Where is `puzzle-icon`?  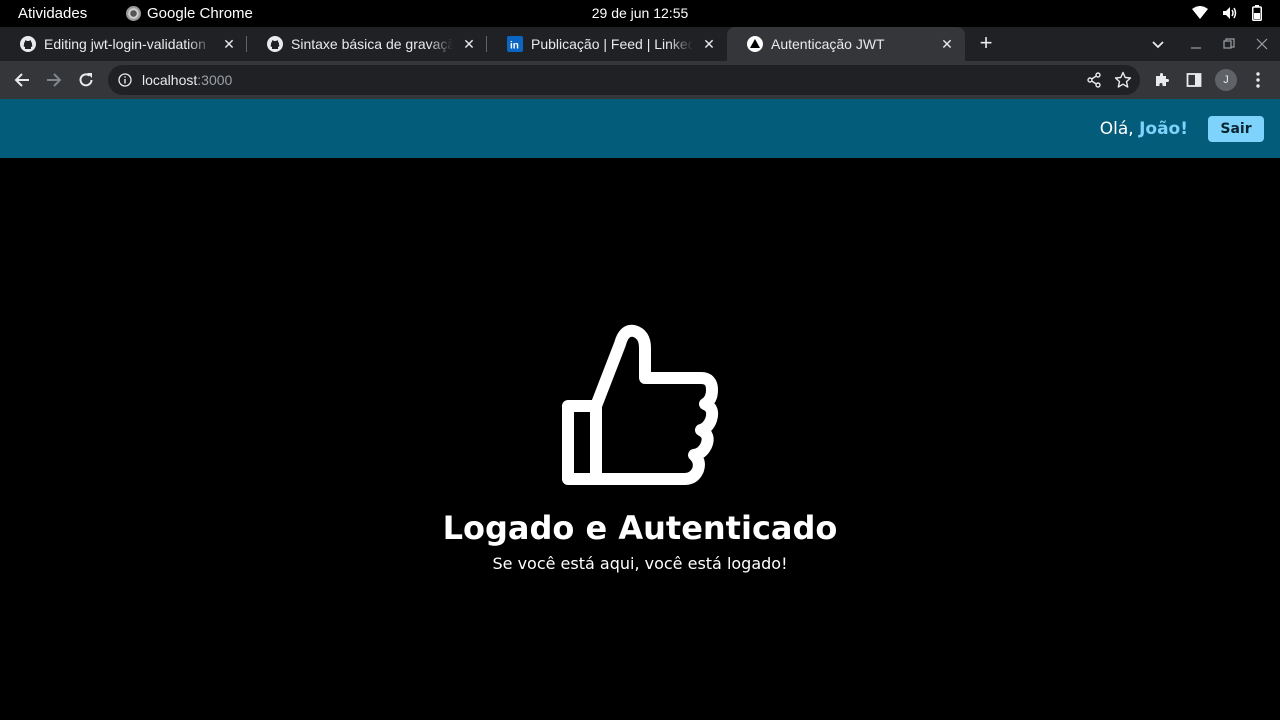
puzzle-icon is located at coordinates (1162, 79).